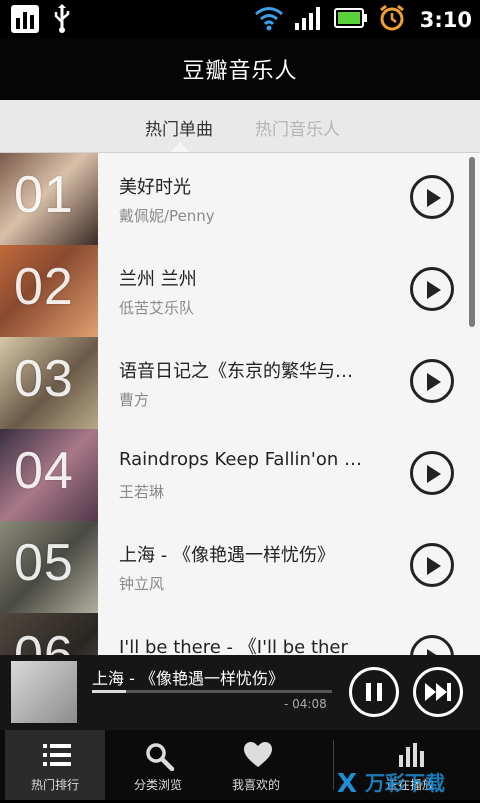  I want to click on pause-icon, so click(374, 692).